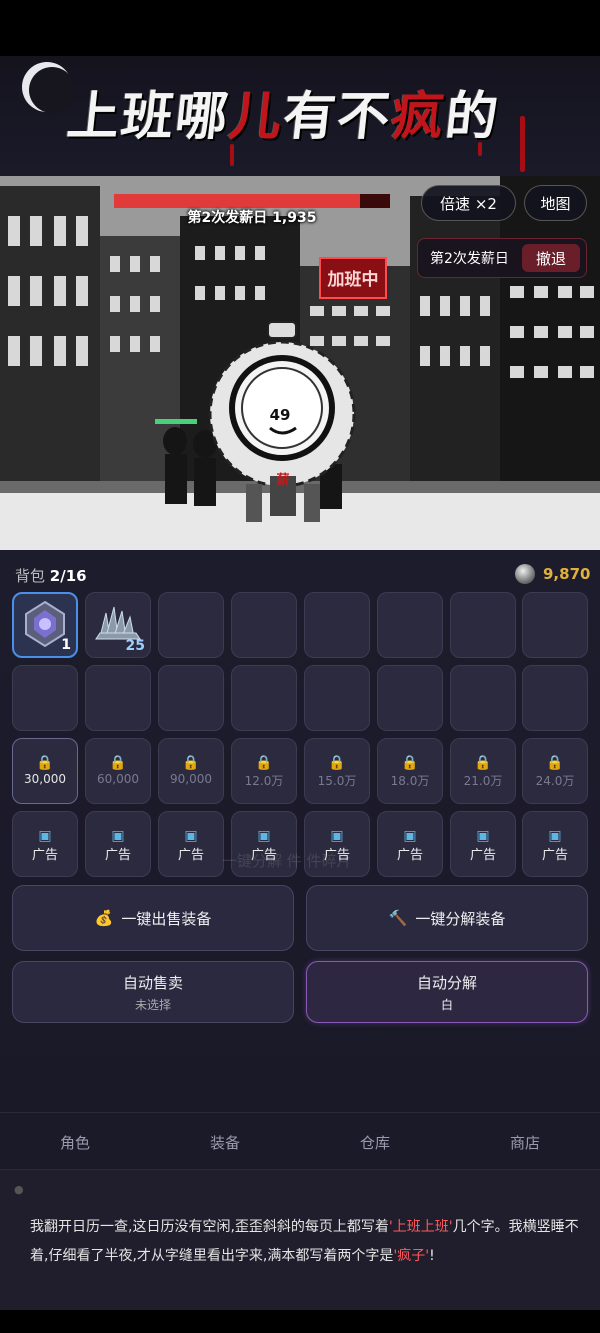 The image size is (600, 1333). What do you see at coordinates (410, 781) in the screenshot?
I see `unlock-price: 18.0万` at bounding box center [410, 781].